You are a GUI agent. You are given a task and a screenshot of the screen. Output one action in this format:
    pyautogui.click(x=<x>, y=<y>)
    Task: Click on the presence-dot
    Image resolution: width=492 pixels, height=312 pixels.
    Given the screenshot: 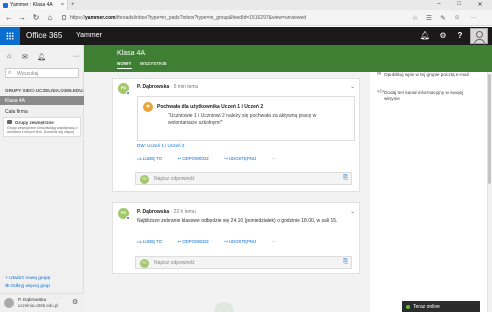 What is the action you would take?
    pyautogui.click(x=128, y=93)
    